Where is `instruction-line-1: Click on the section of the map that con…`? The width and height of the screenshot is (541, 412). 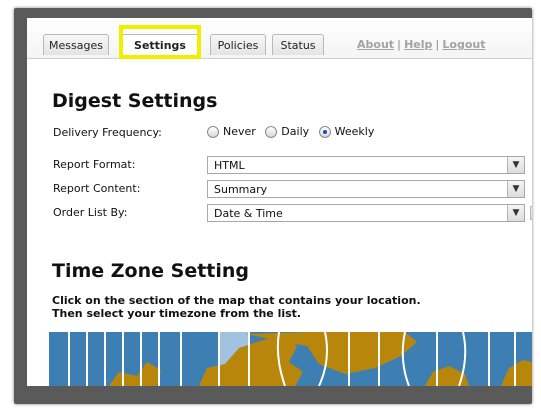 instruction-line-1: Click on the section of the map that con… is located at coordinates (236, 300).